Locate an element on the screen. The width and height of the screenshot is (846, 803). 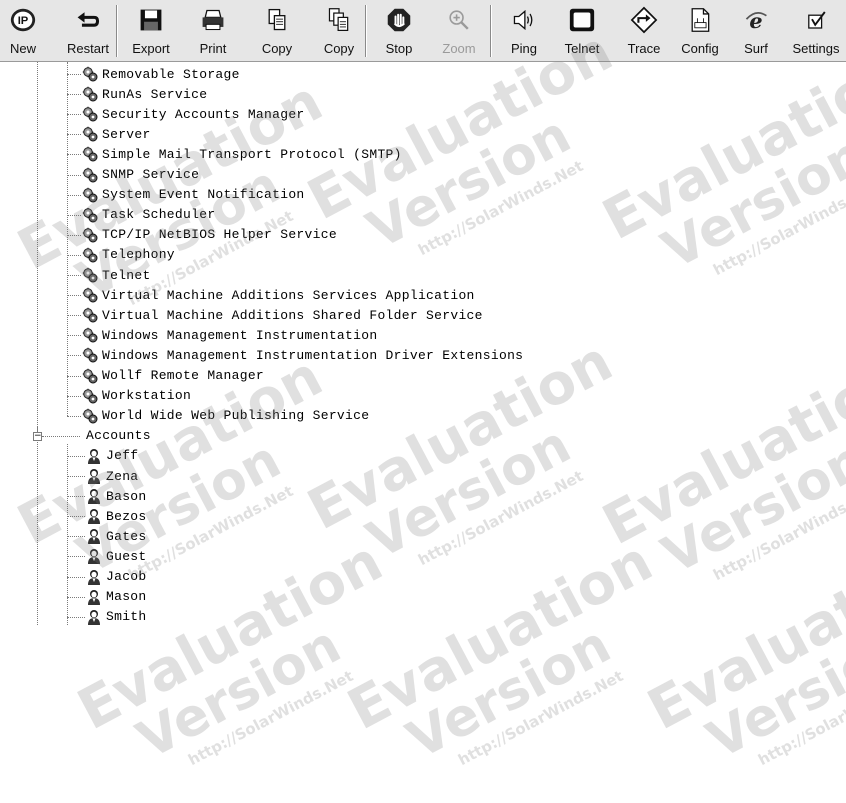
tree-node-accounts: Accounts is located at coordinates (118, 436).